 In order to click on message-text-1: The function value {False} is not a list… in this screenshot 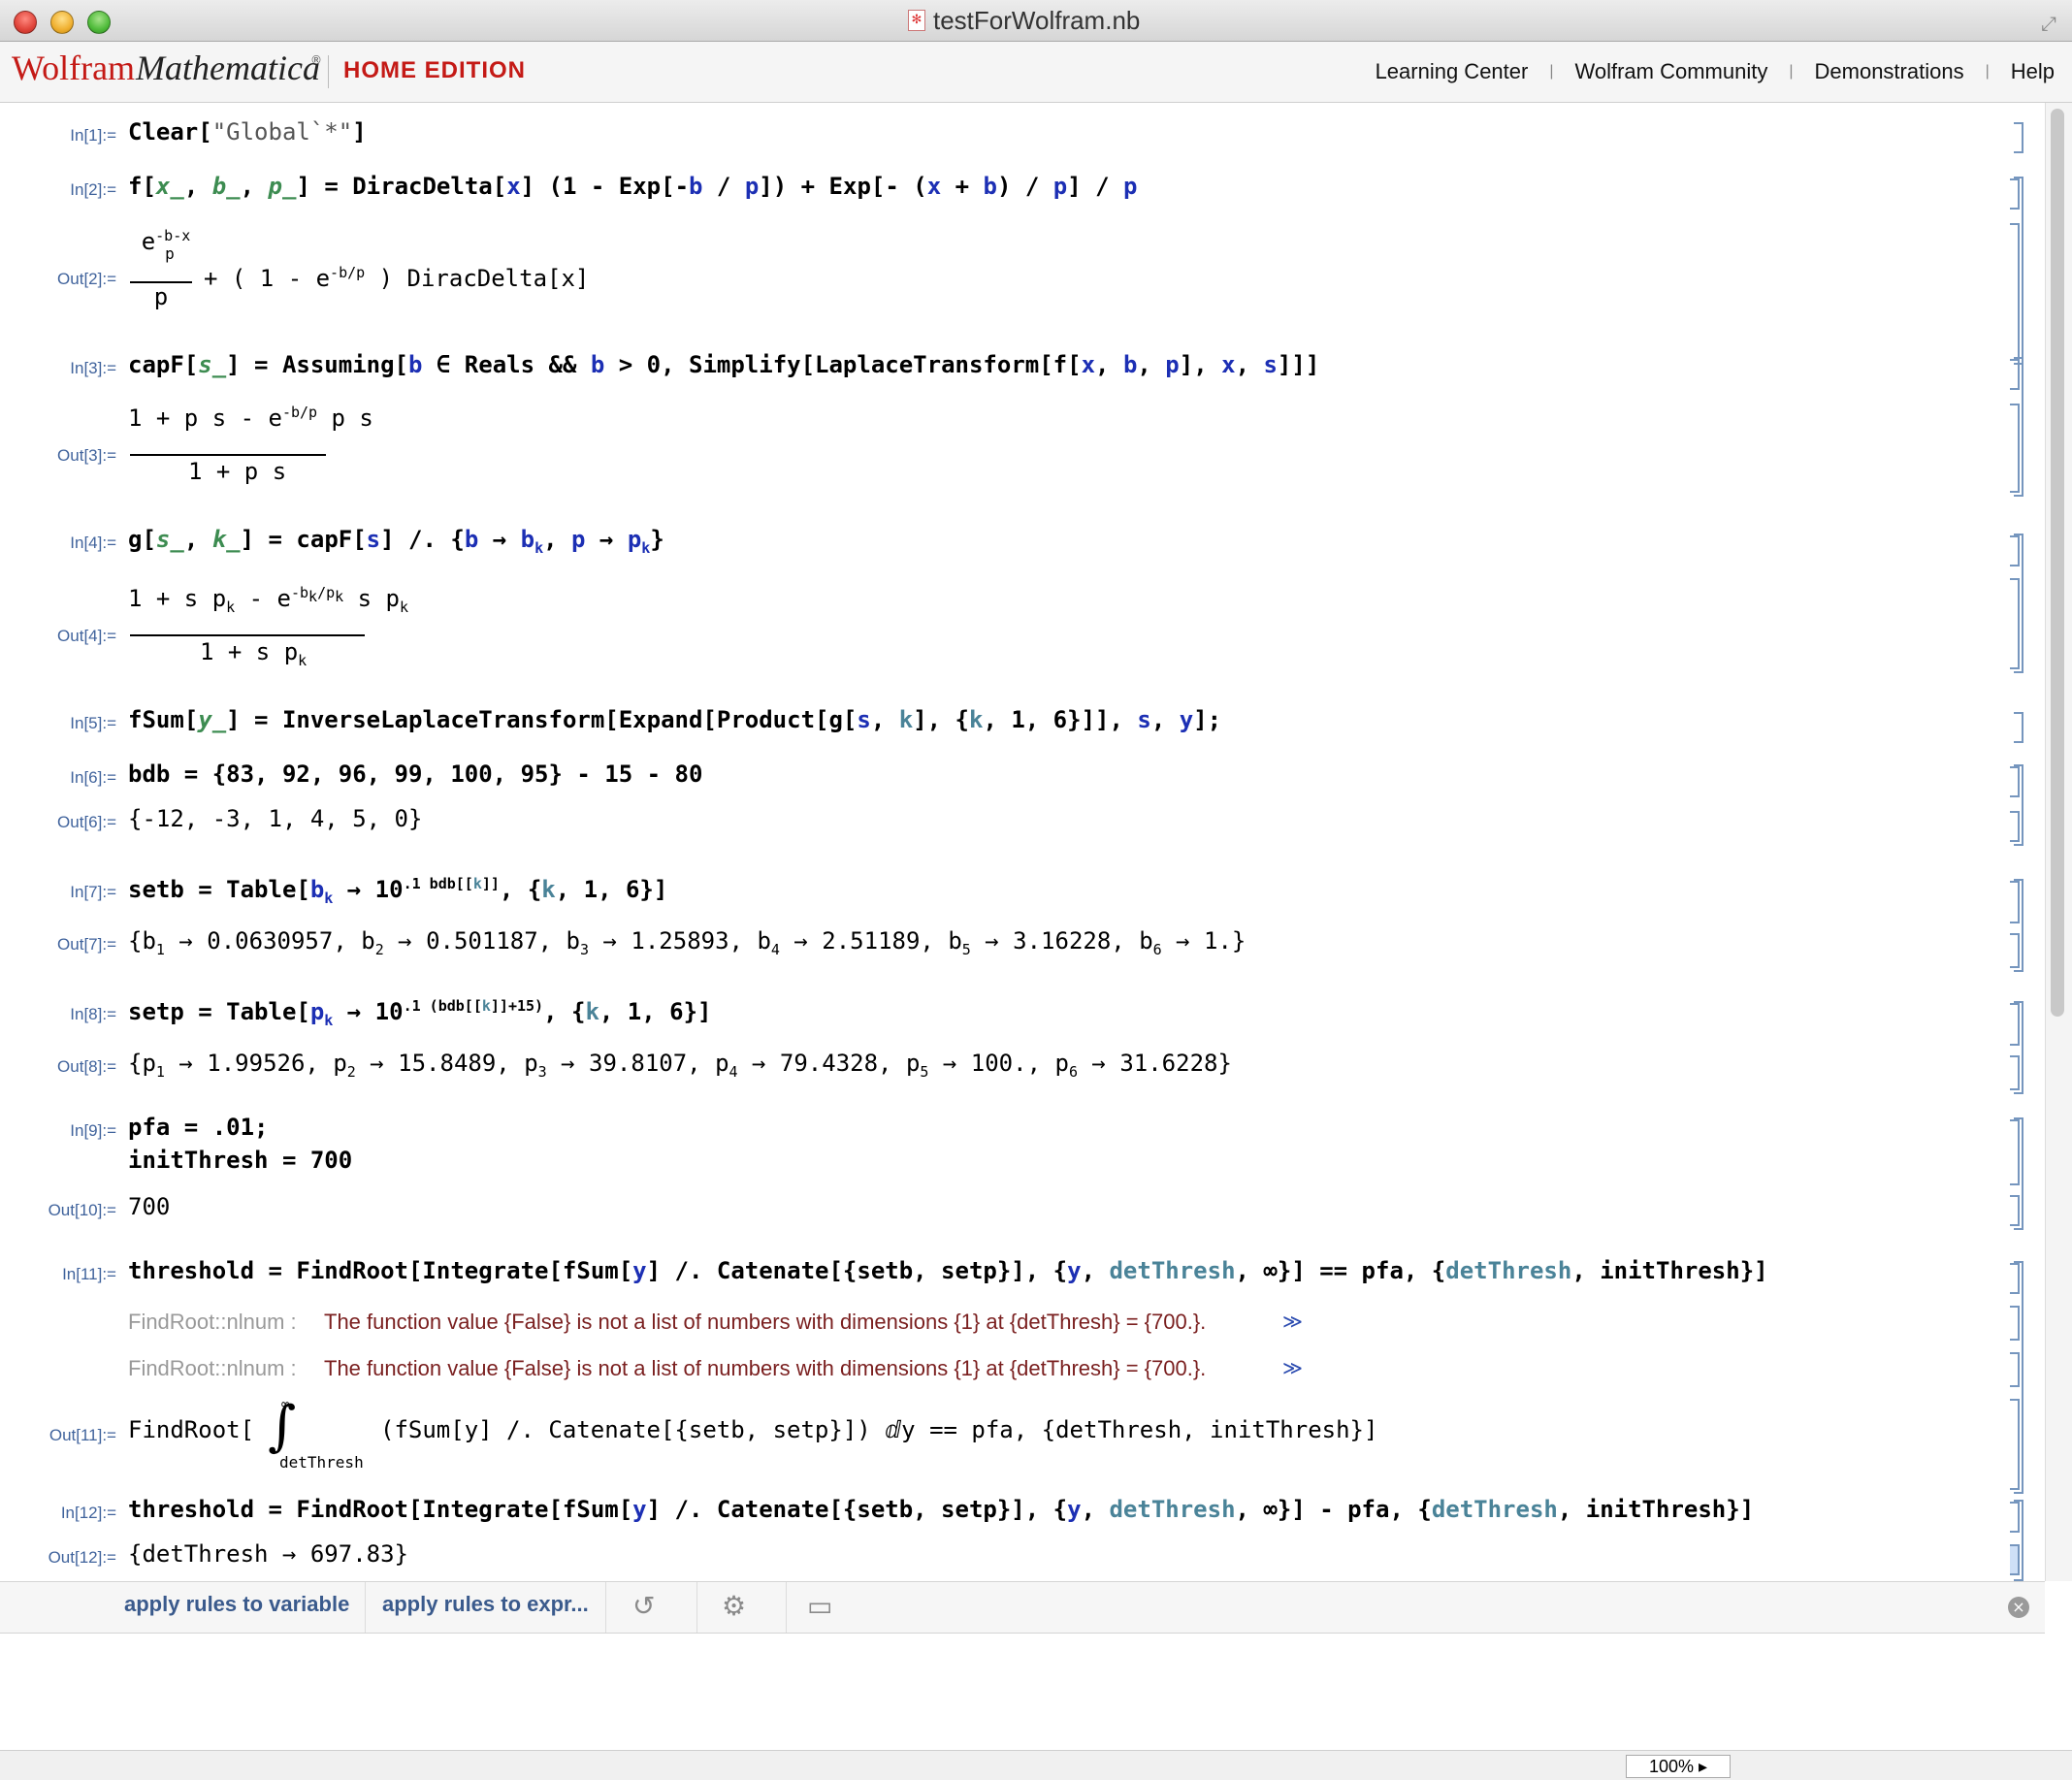, I will do `click(765, 1322)`.